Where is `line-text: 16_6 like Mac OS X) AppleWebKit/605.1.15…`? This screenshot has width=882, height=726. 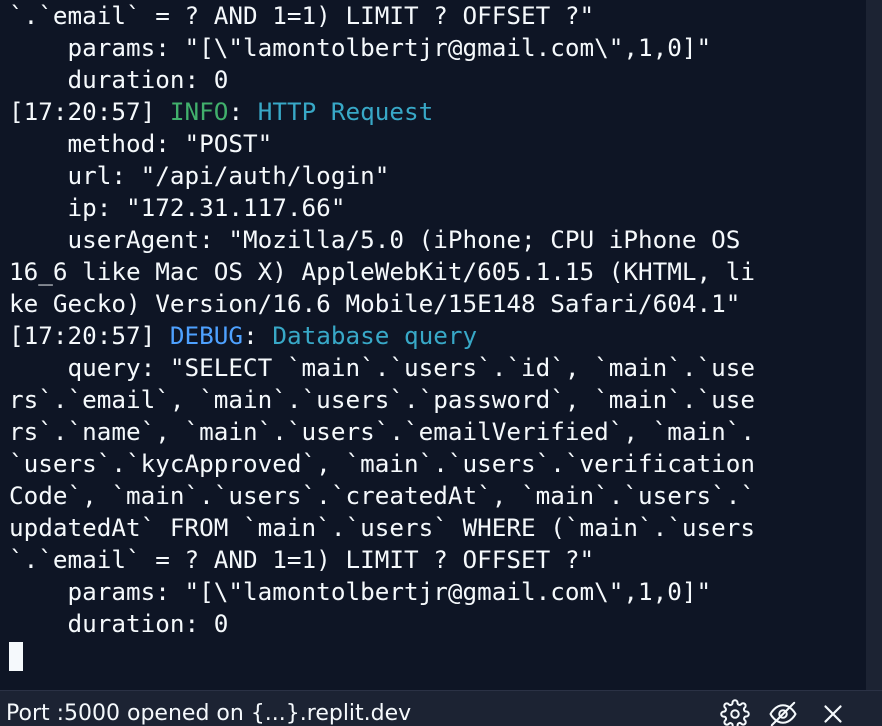
line-text: 16_6 like Mac OS X) AppleWebKit/605.1.15… is located at coordinates (382, 271).